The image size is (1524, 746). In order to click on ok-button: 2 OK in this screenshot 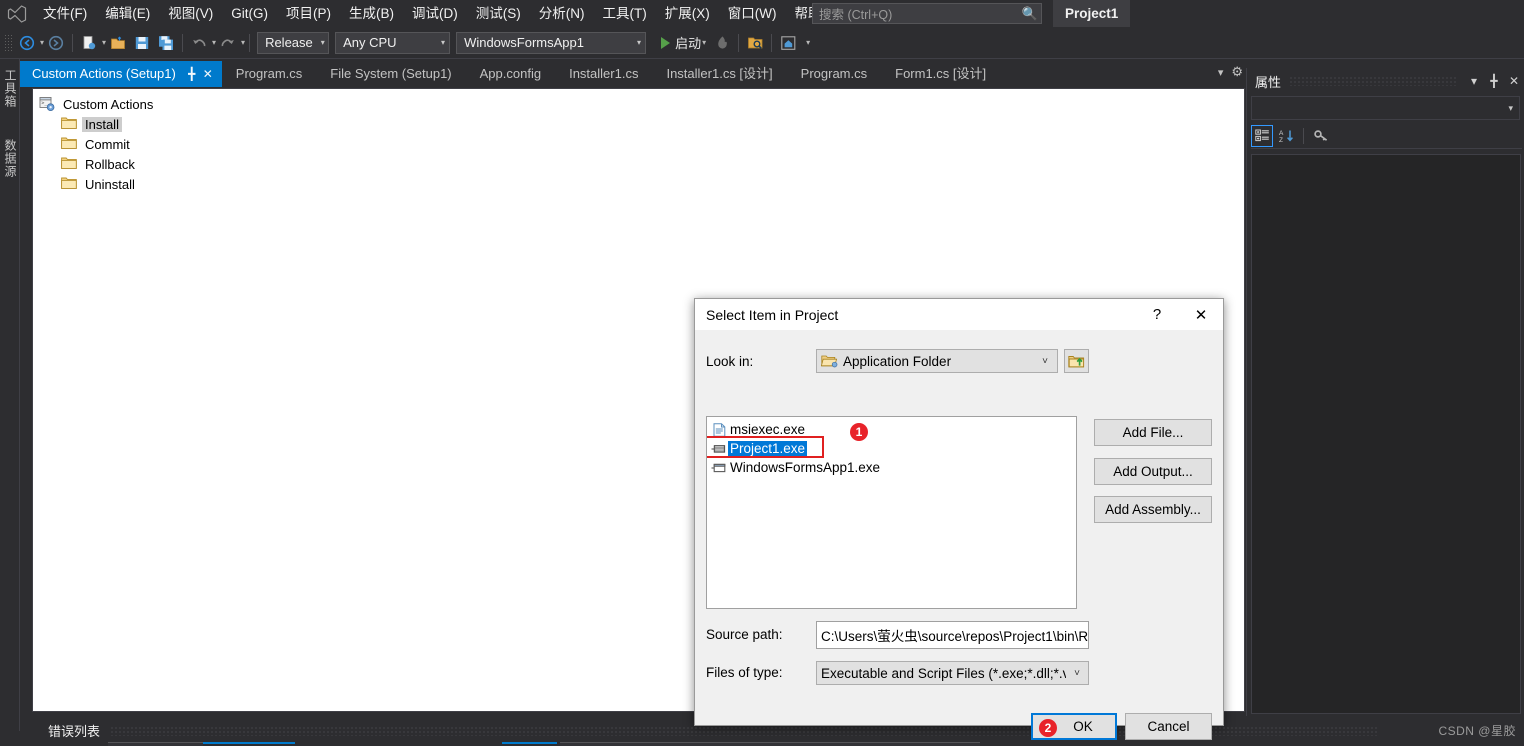, I will do `click(1074, 726)`.